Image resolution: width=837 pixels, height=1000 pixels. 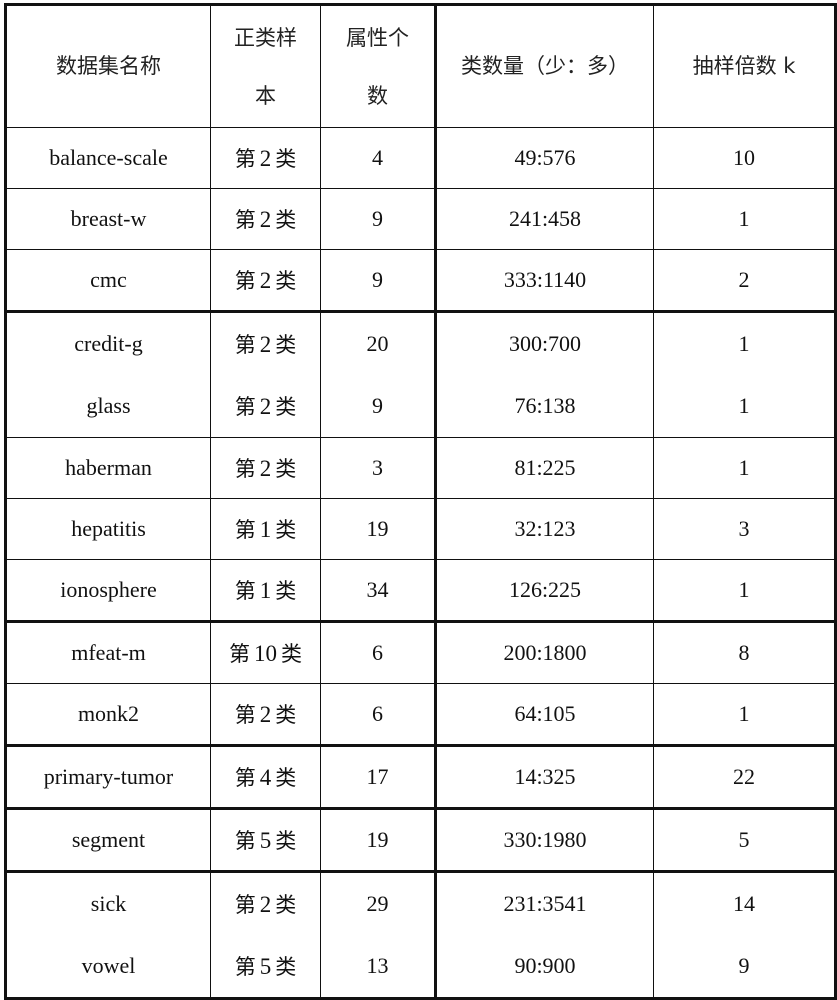 I want to click on header-positive-class-line1: 正类样, so click(x=265, y=37).